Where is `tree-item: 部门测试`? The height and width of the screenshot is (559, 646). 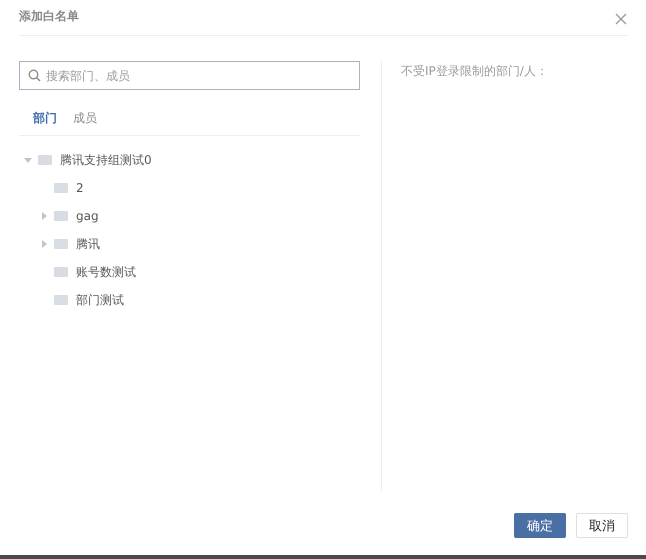 tree-item: 部门测试 is located at coordinates (100, 300).